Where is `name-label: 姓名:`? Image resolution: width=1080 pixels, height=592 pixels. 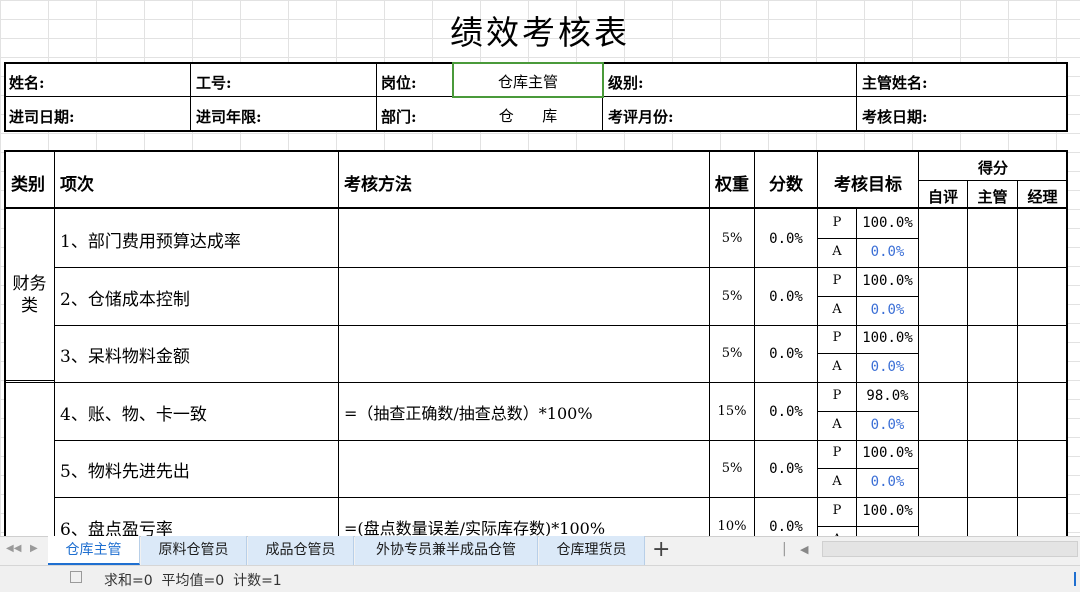 name-label: 姓名: is located at coordinates (27, 83).